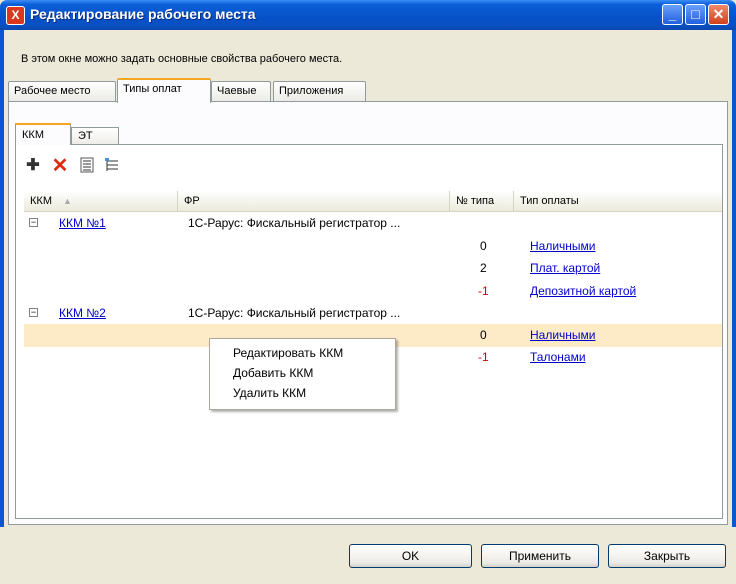 The width and height of the screenshot is (736, 584). Describe the element at coordinates (101, 201) in the screenshot. I see `column-header-kkm: ККМ ▲` at that location.